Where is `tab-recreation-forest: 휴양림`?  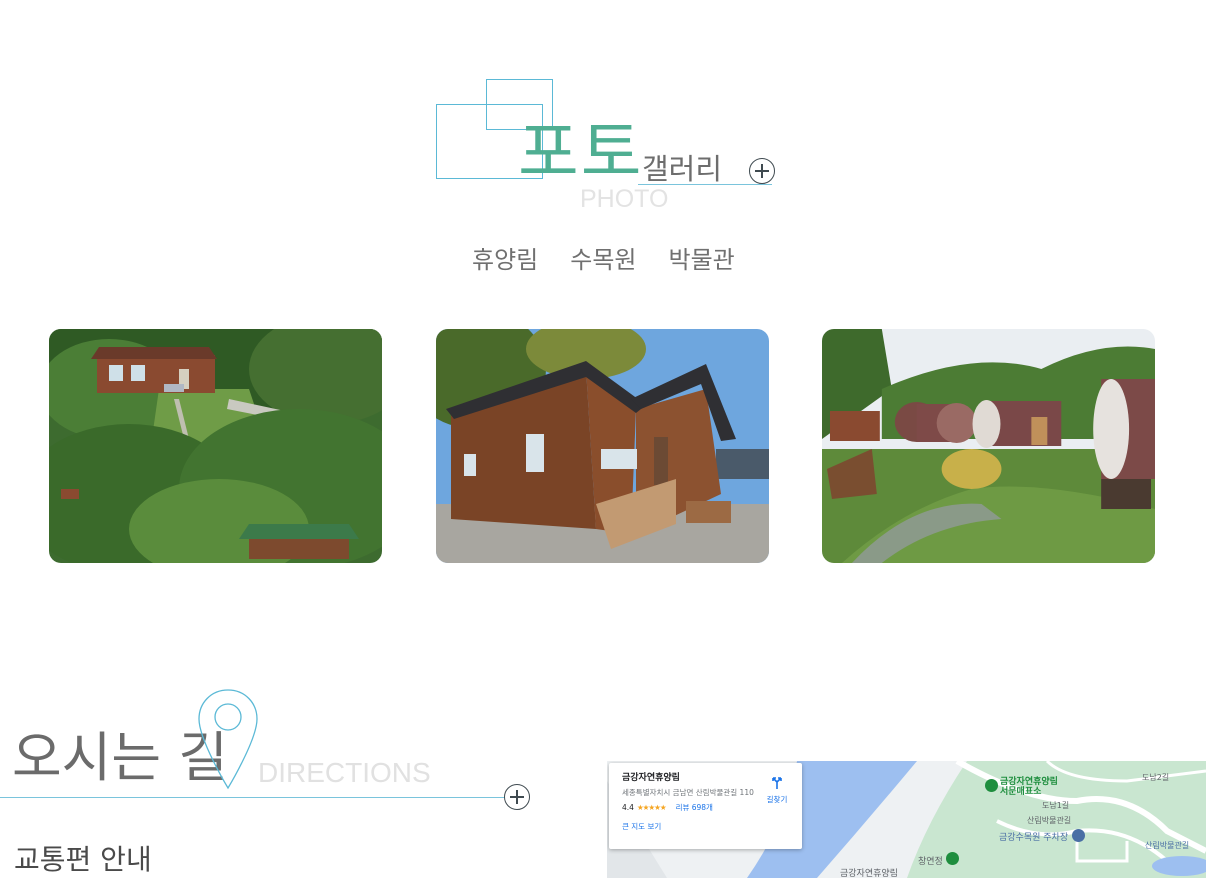
tab-recreation-forest: 휴양림 is located at coordinates (505, 260).